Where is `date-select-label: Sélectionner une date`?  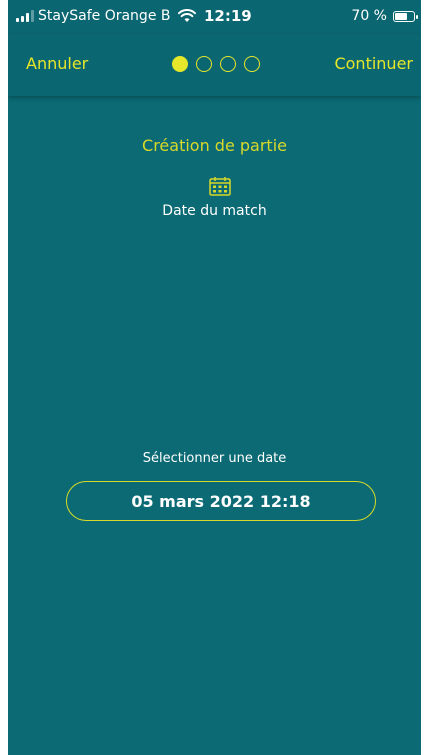
date-select-label: Sélectionner une date is located at coordinates (214, 458).